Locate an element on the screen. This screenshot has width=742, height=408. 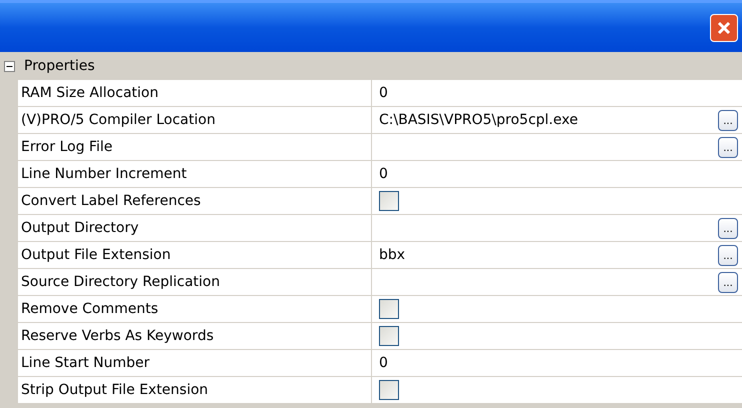
property-name: RAM Size Allocation is located at coordinates (89, 93).